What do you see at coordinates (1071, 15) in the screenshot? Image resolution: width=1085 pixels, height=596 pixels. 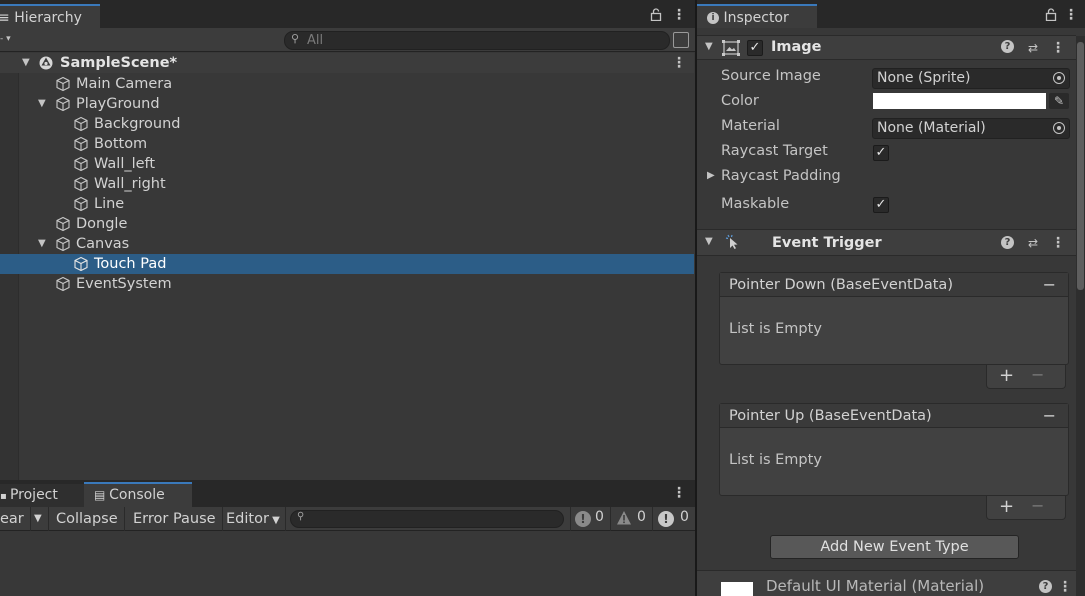 I see `inspector-menu-icon: ⋮` at bounding box center [1071, 15].